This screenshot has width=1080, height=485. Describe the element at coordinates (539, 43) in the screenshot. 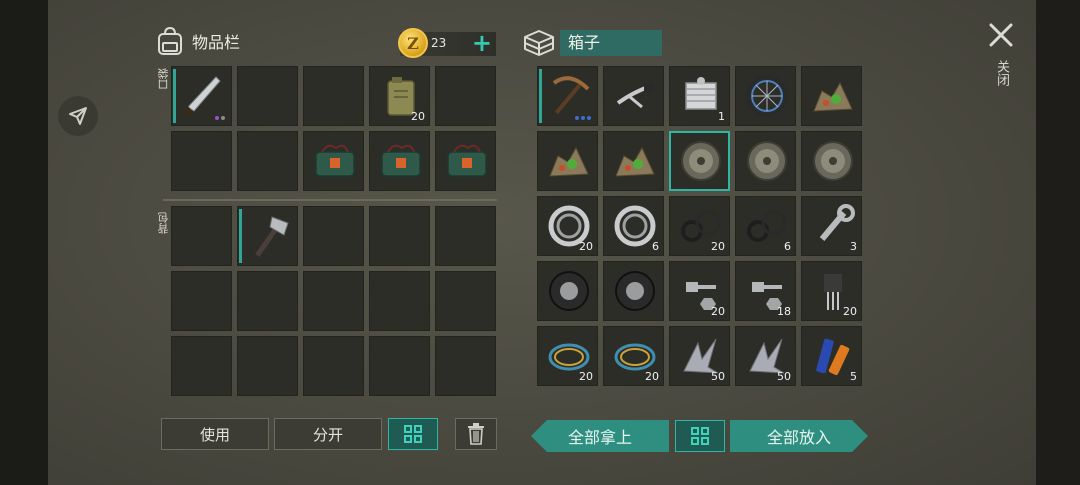

I see `crate-icon` at that location.